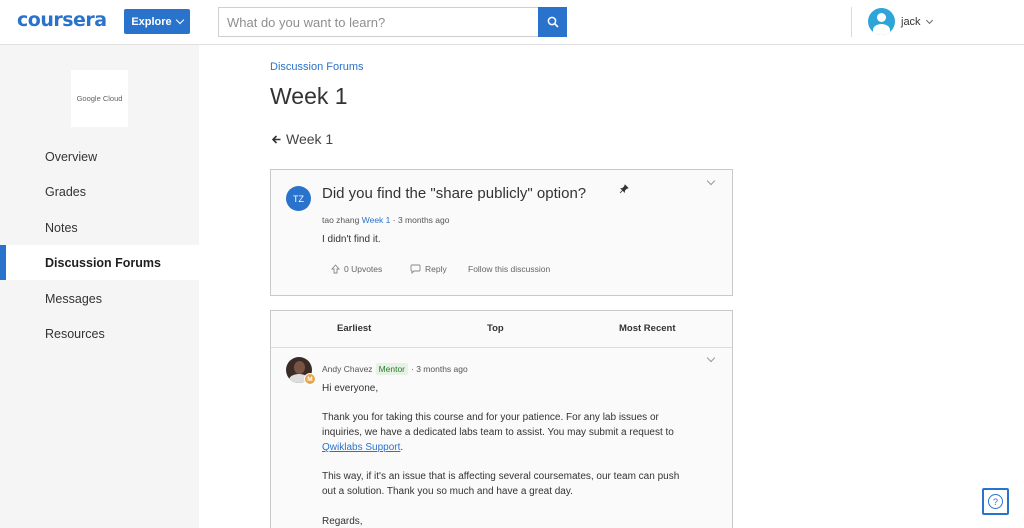 The image size is (1024, 528). I want to click on reply-regards: Regards,, so click(342, 521).